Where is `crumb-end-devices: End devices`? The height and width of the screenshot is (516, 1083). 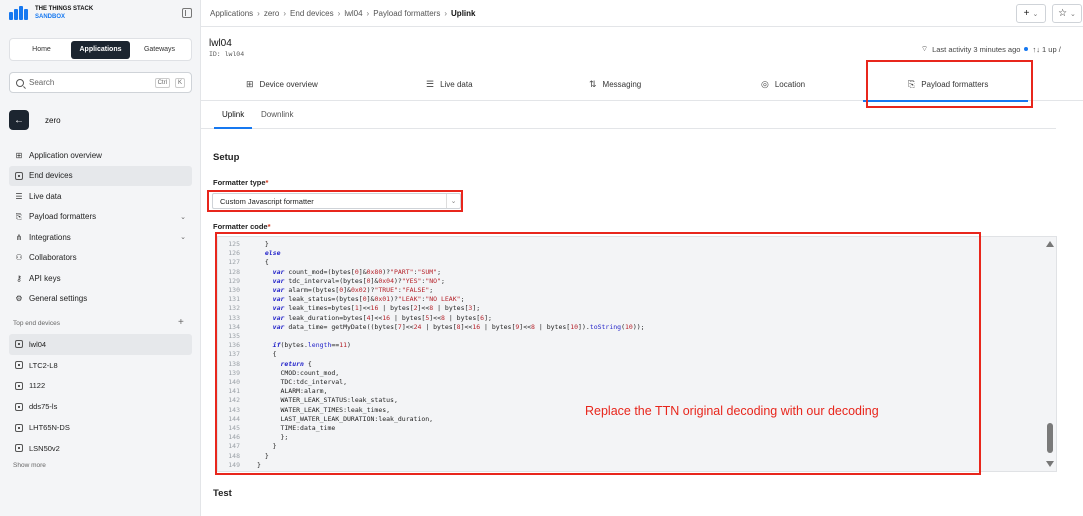 crumb-end-devices: End devices is located at coordinates (312, 13).